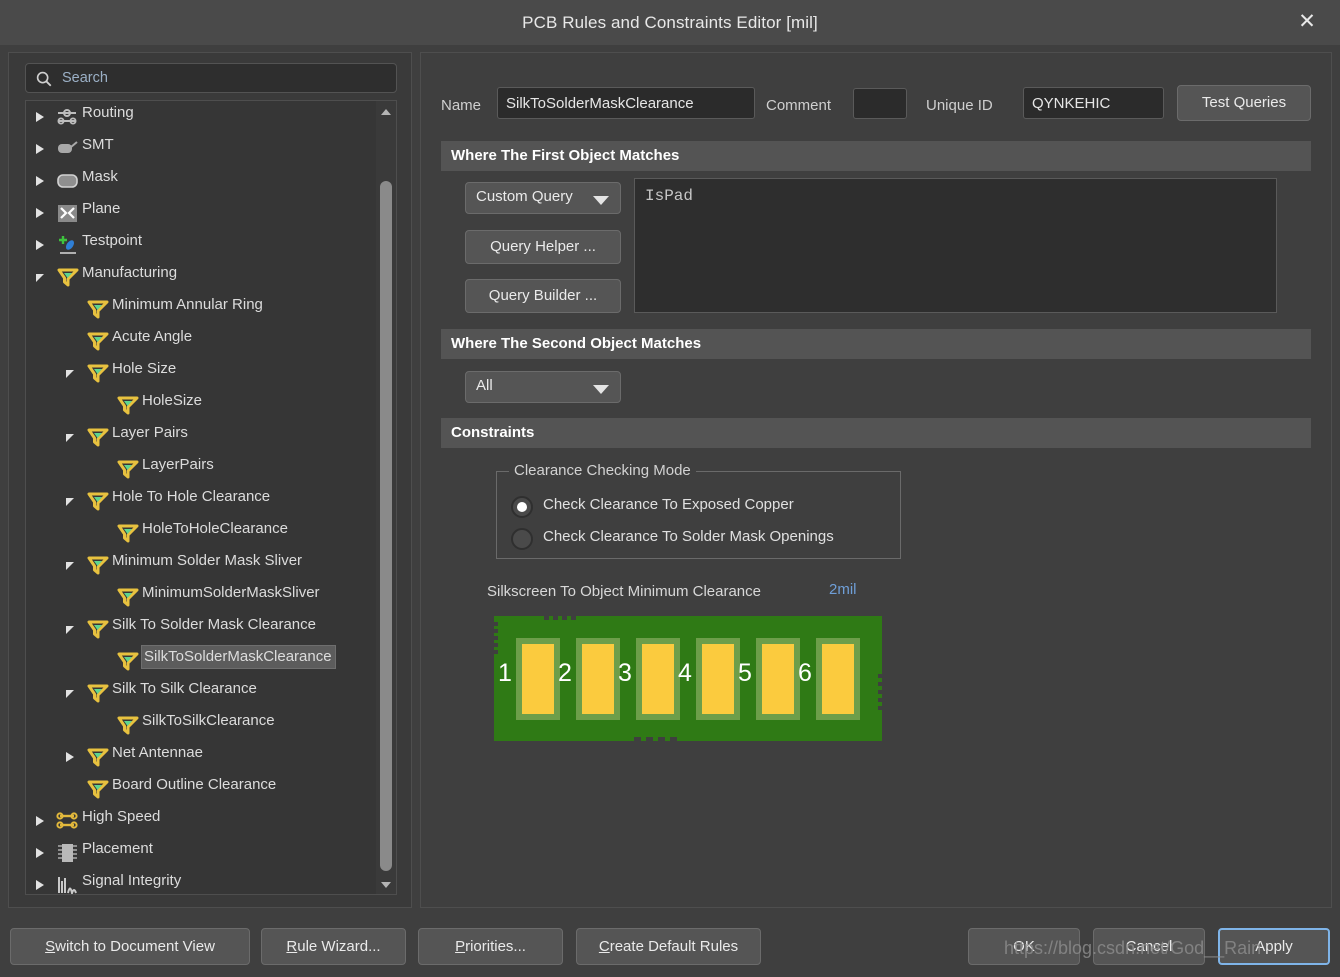  What do you see at coordinates (543, 387) in the screenshot?
I see `second-object-scope-select: All` at bounding box center [543, 387].